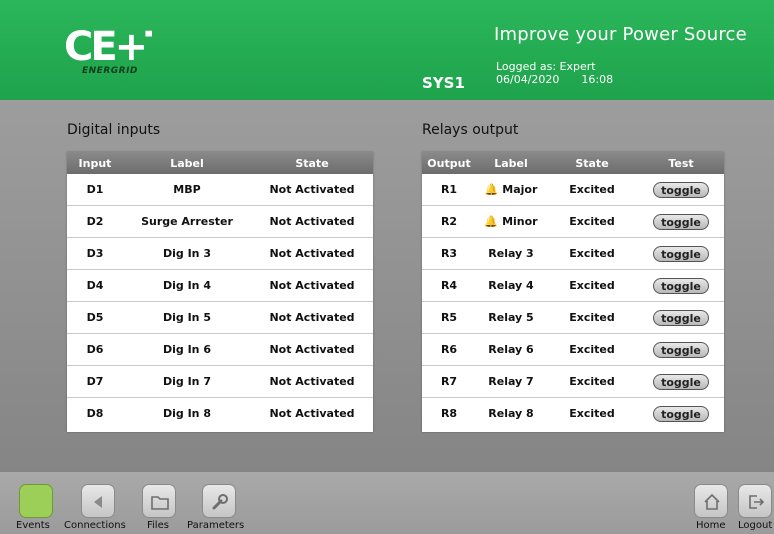  What do you see at coordinates (158, 525) in the screenshot?
I see `files-label: Files` at bounding box center [158, 525].